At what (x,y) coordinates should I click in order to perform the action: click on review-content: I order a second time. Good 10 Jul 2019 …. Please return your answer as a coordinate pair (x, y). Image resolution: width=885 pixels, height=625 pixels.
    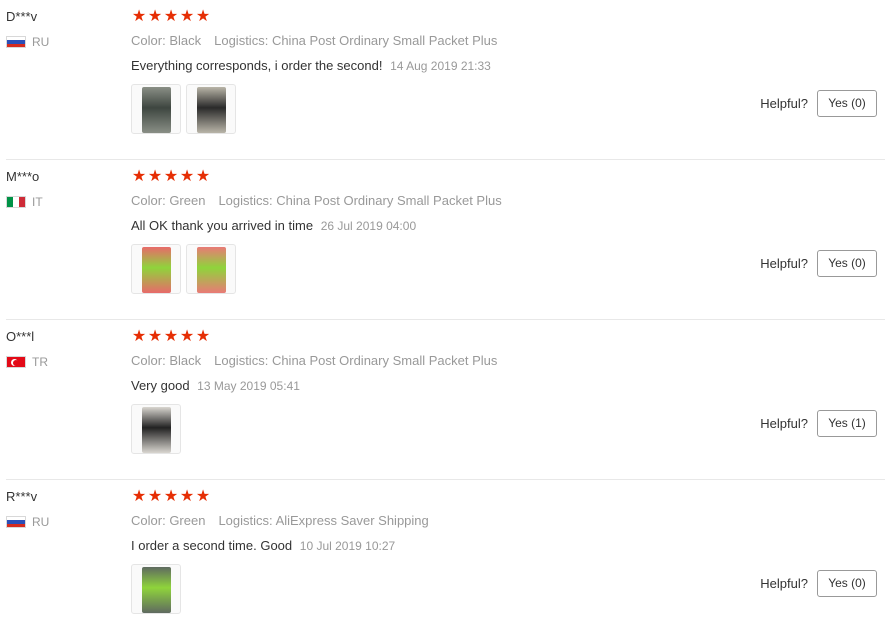
    Looking at the image, I should click on (263, 545).